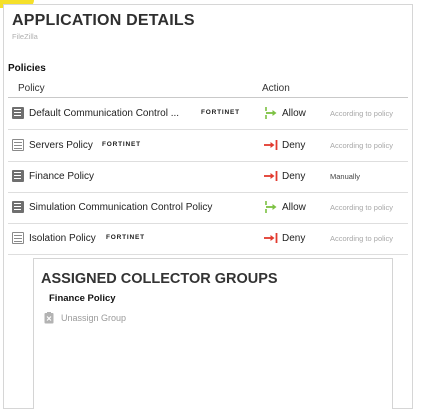 The image size is (421, 416). What do you see at coordinates (31, 88) in the screenshot?
I see `policy-column-header: Policy` at bounding box center [31, 88].